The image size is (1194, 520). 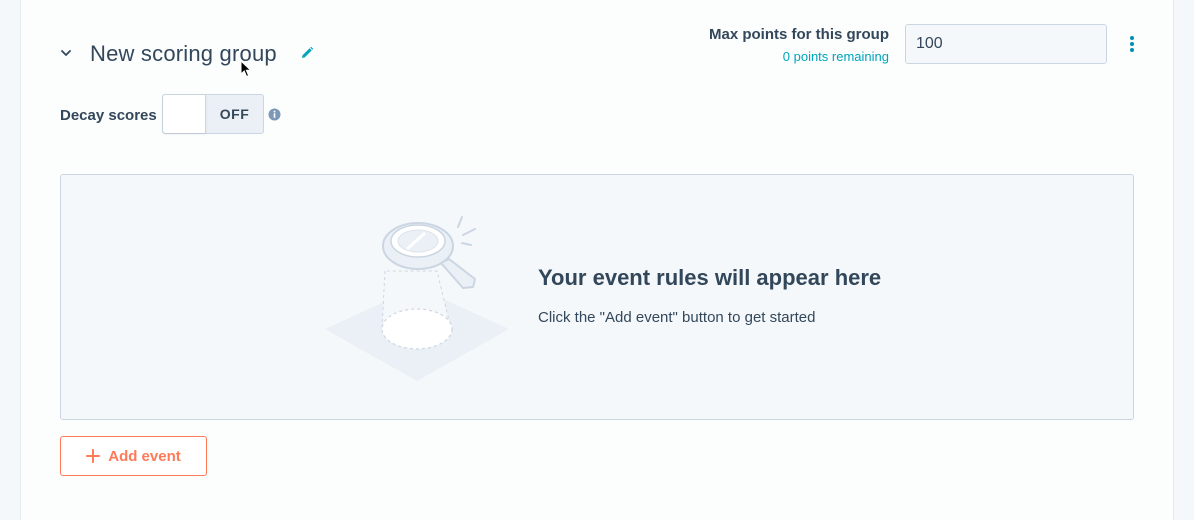 What do you see at coordinates (213, 114) in the screenshot?
I see `decay-scores-toggle: OFF` at bounding box center [213, 114].